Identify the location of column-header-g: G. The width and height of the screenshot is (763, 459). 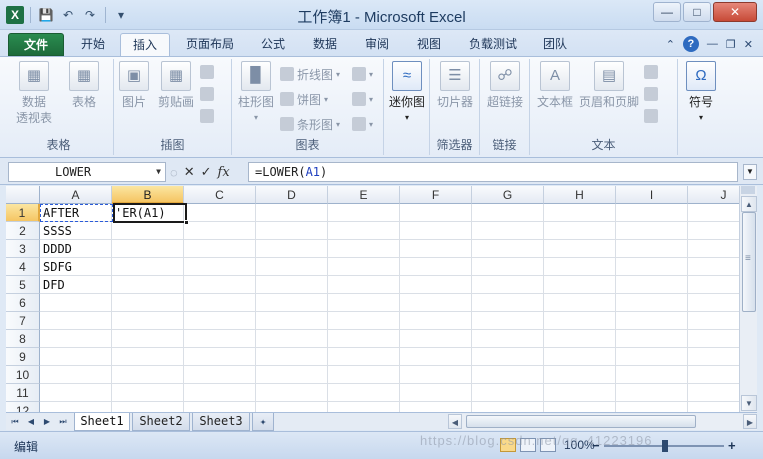
(508, 195).